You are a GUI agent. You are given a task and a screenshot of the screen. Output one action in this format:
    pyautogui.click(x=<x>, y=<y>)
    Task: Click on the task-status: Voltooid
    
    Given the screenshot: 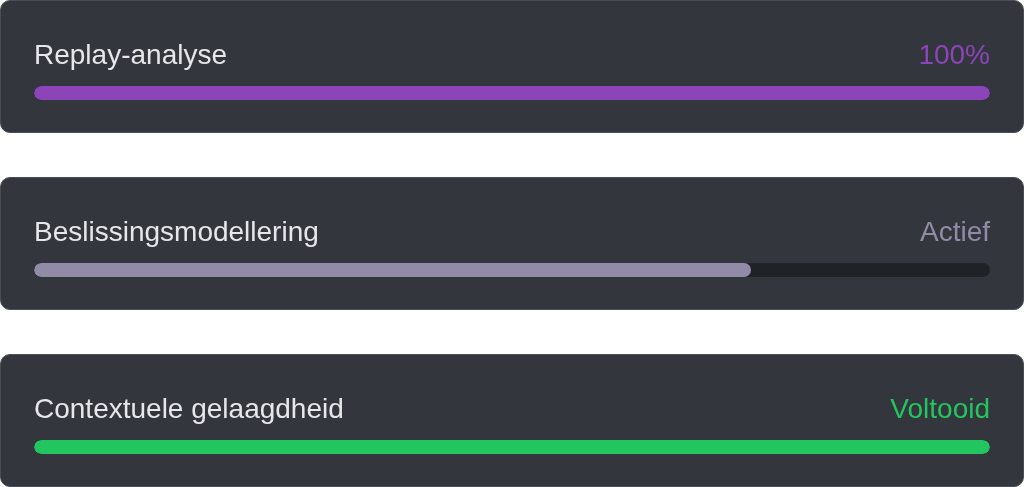 What is the action you would take?
    pyautogui.click(x=940, y=409)
    